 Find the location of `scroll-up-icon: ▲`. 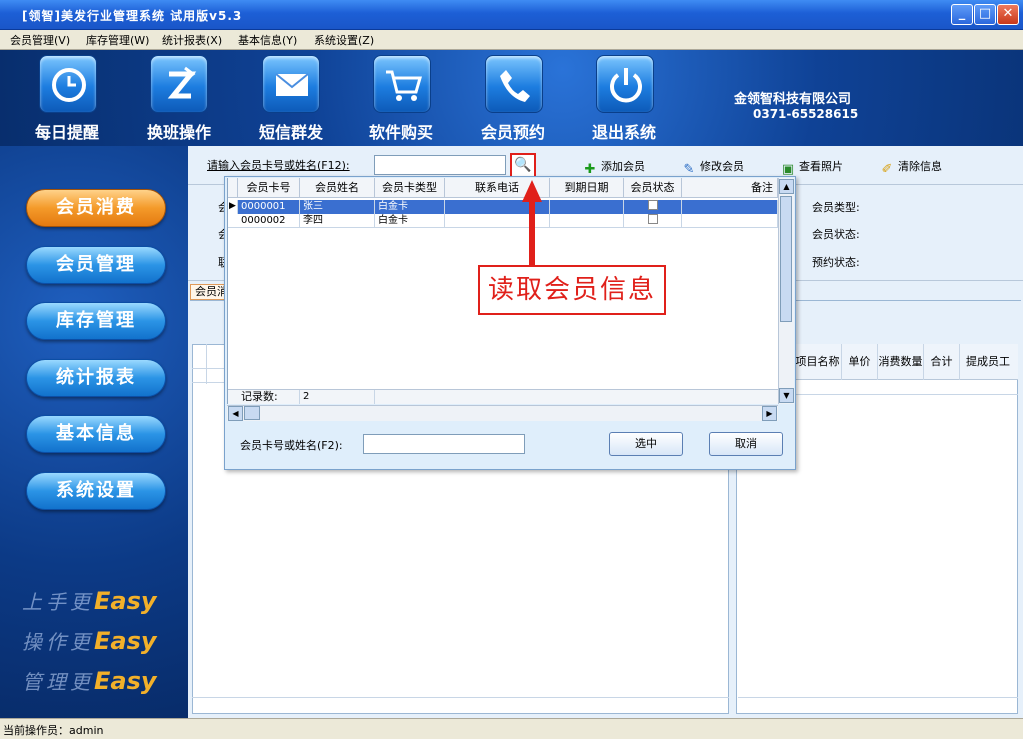

scroll-up-icon: ▲ is located at coordinates (786, 186).